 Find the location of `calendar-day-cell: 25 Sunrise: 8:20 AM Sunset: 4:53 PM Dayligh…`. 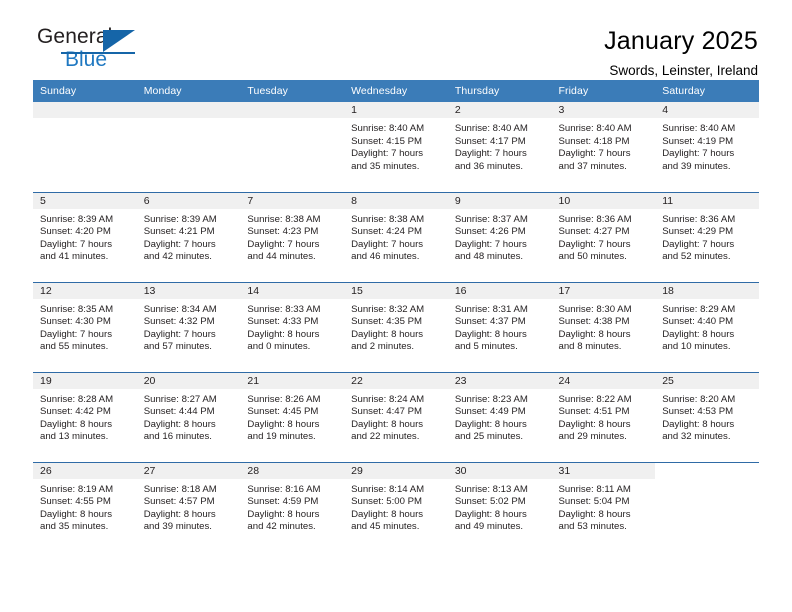

calendar-day-cell: 25 Sunrise: 8:20 AM Sunset: 4:53 PM Dayligh… is located at coordinates (707, 416).